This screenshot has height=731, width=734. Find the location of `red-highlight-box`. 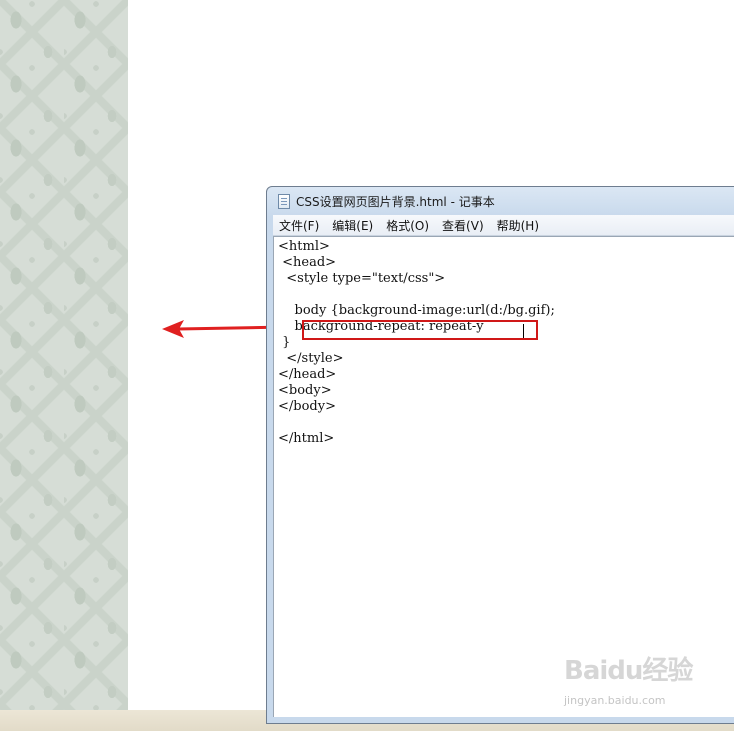

red-highlight-box is located at coordinates (420, 330).